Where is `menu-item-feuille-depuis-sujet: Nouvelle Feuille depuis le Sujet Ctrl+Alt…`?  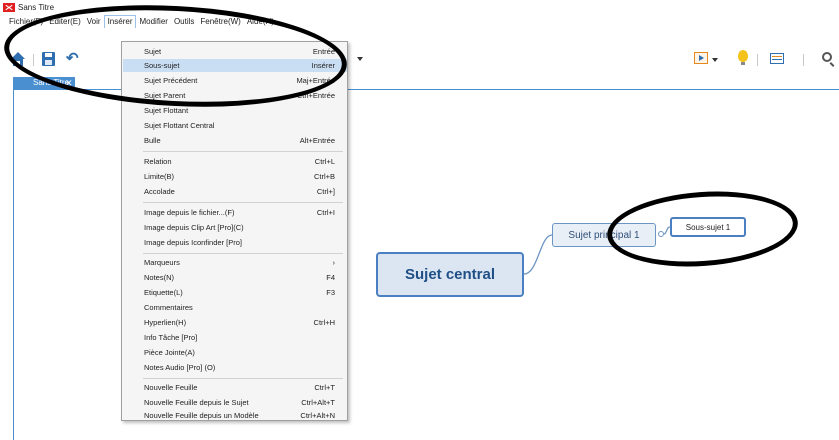
menu-item-feuille-depuis-sujet: Nouvelle Feuille depuis le Sujet Ctrl+Alt… is located at coordinates (235, 402).